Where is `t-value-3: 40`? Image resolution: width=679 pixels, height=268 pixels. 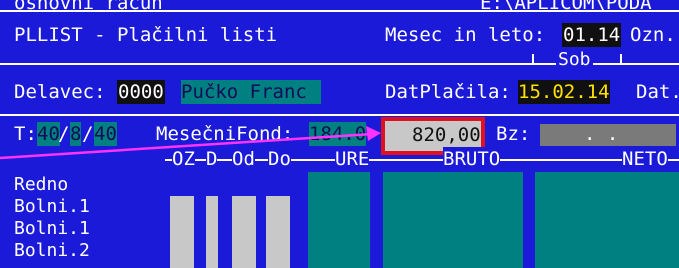 t-value-3: 40 is located at coordinates (105, 134).